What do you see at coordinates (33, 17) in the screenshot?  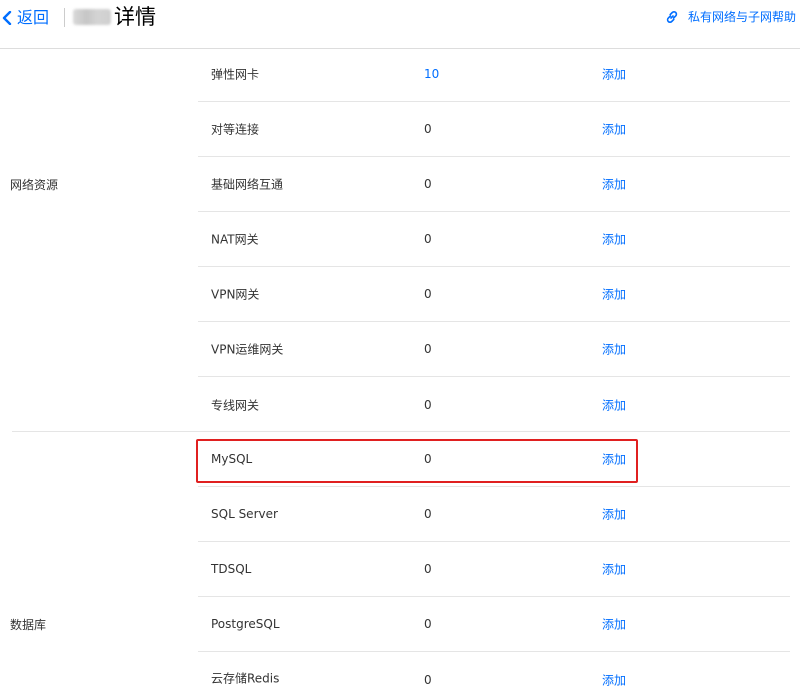 I see `back-label: 返回` at bounding box center [33, 17].